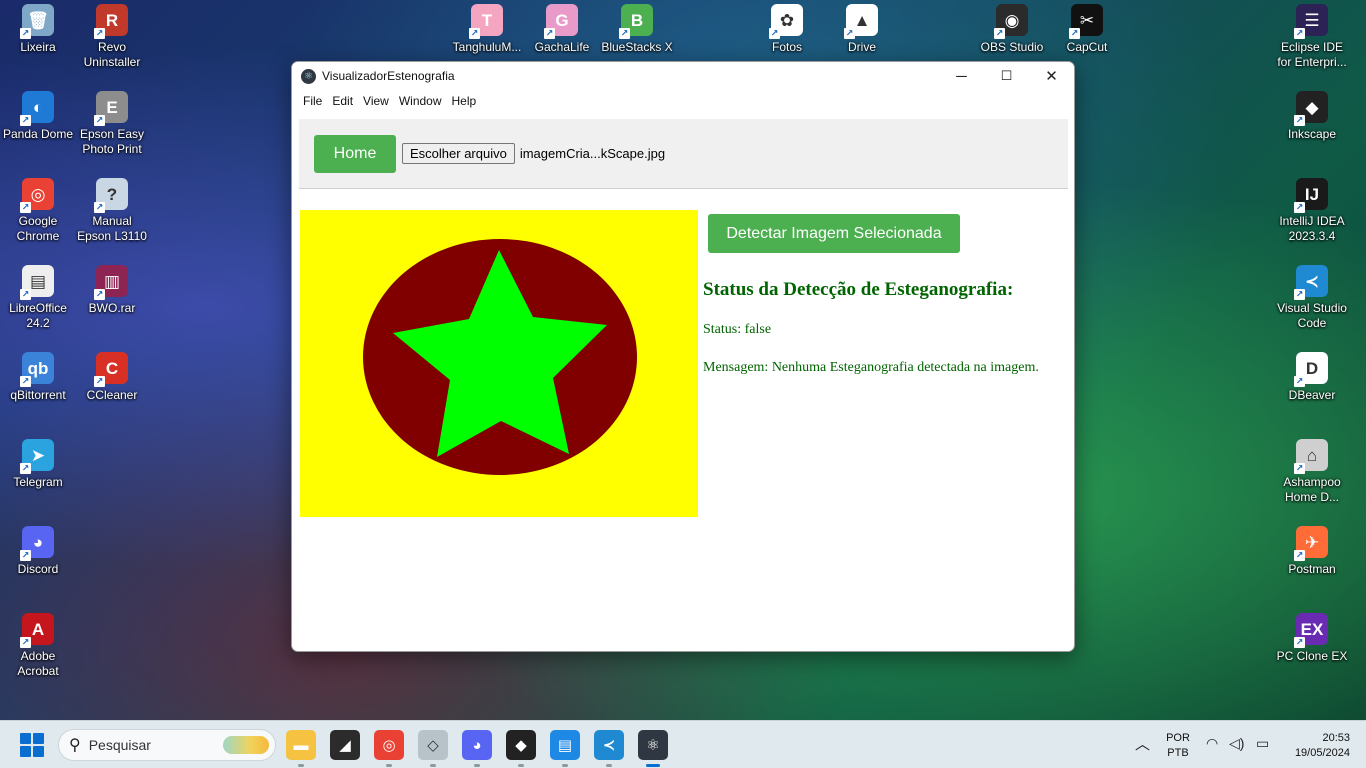 Image resolution: width=1366 pixels, height=768 pixels. I want to click on windows-start-button, so click(32, 745).